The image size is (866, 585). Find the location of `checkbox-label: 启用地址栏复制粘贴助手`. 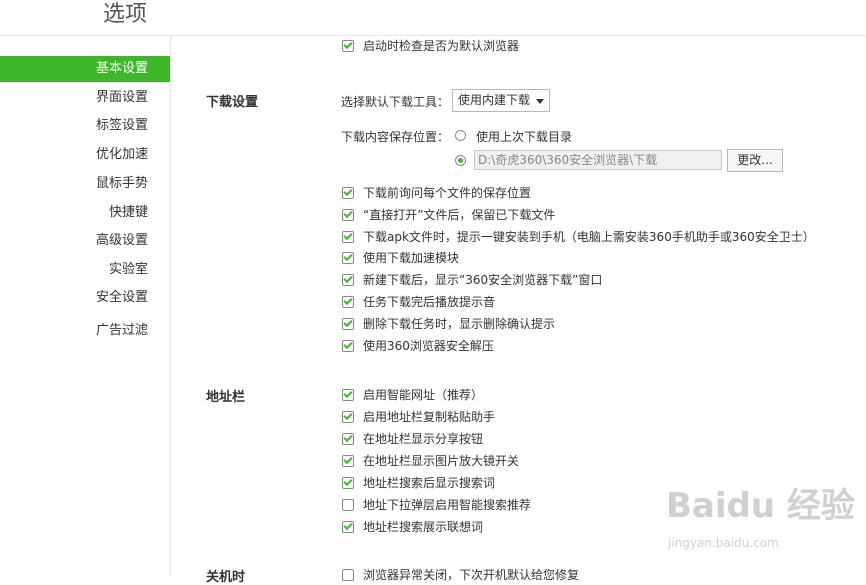

checkbox-label: 启用地址栏复制粘贴助手 is located at coordinates (429, 417).